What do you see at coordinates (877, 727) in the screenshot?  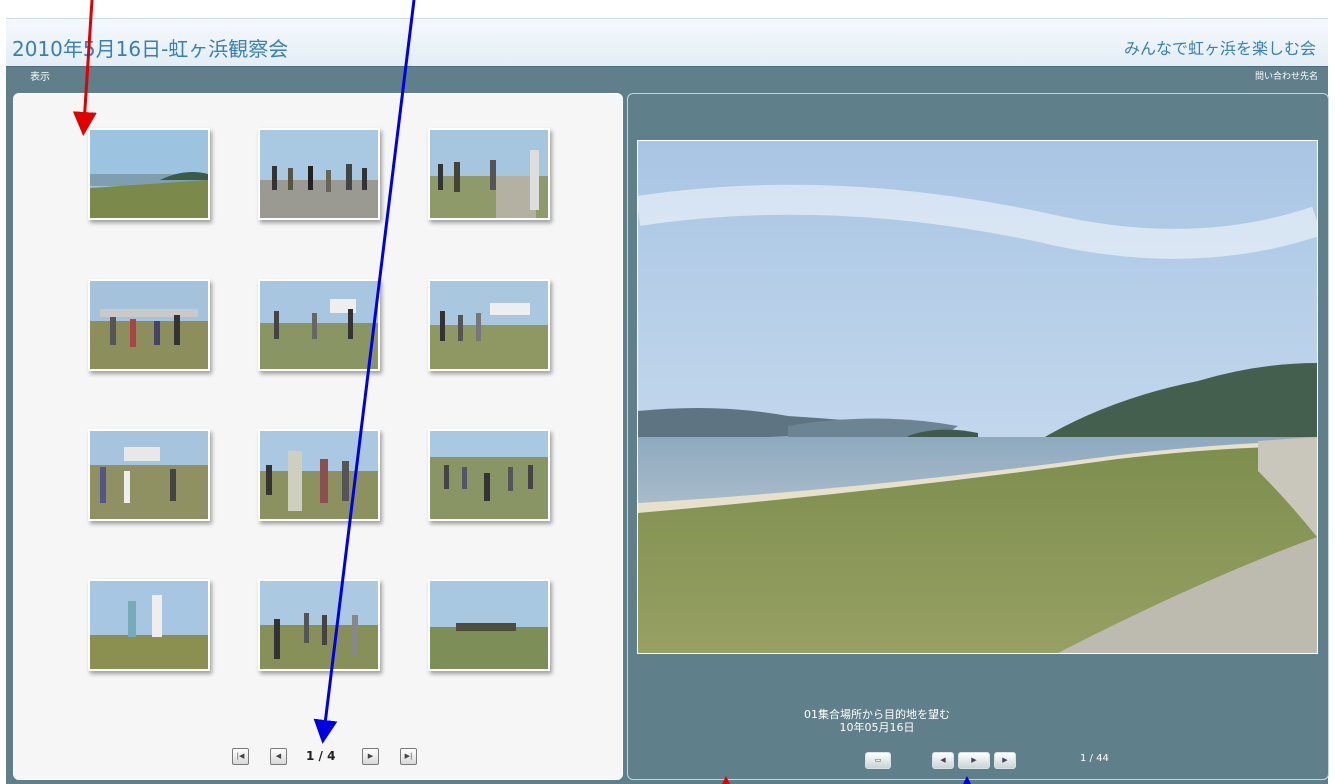 I see `caption-date: 10年05月16日` at bounding box center [877, 727].